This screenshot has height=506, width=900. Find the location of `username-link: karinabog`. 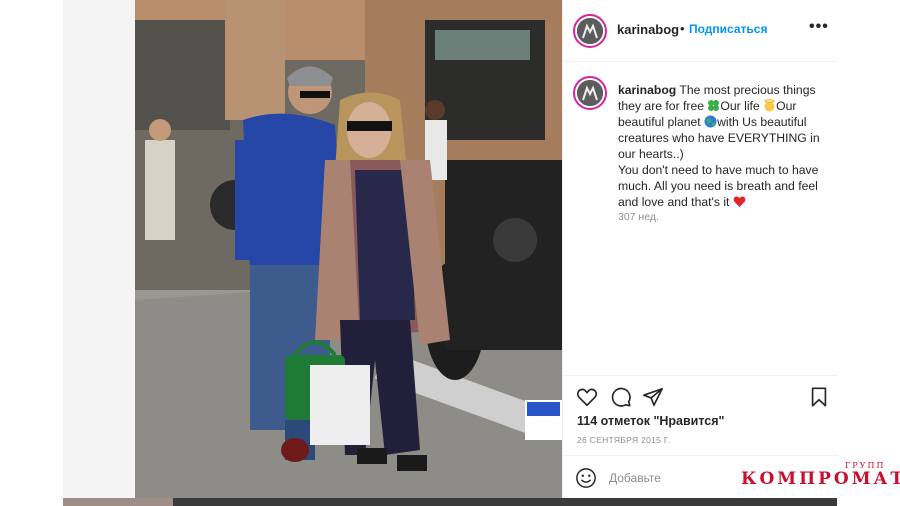

username-link: karinabog is located at coordinates (648, 29).